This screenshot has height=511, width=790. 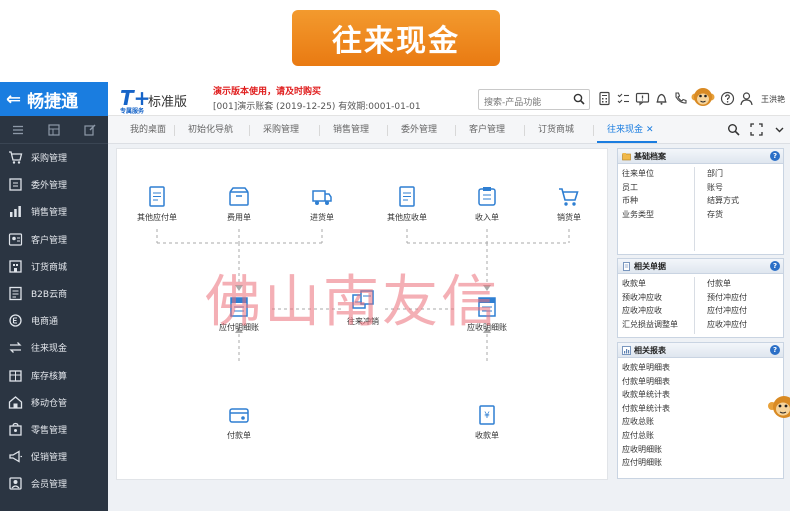 I want to click on panel-link: 预收冲应收, so click(x=658, y=298).